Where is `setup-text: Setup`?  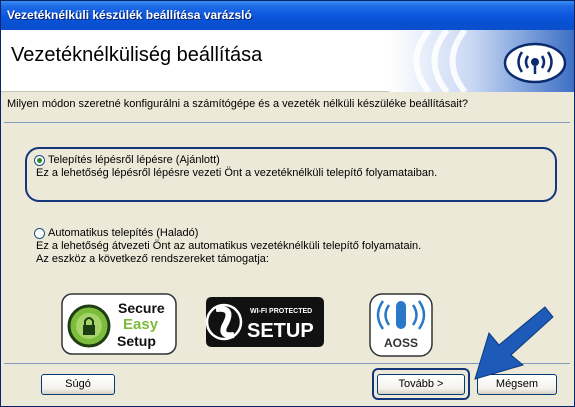 setup-text: Setup is located at coordinates (136, 341).